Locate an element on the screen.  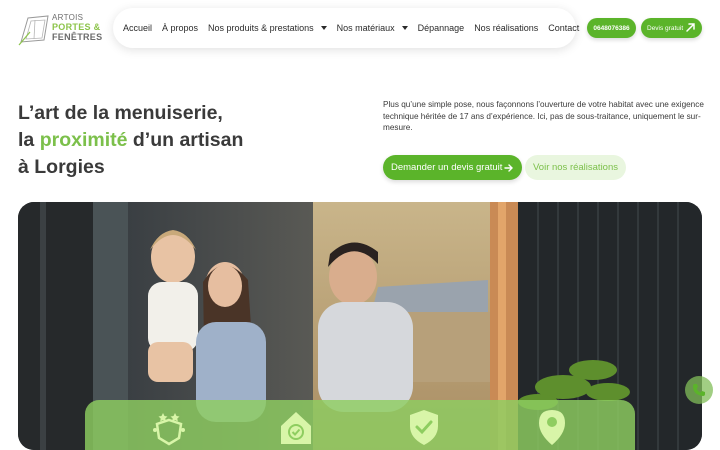
home-check-icon is located at coordinates (296, 428).